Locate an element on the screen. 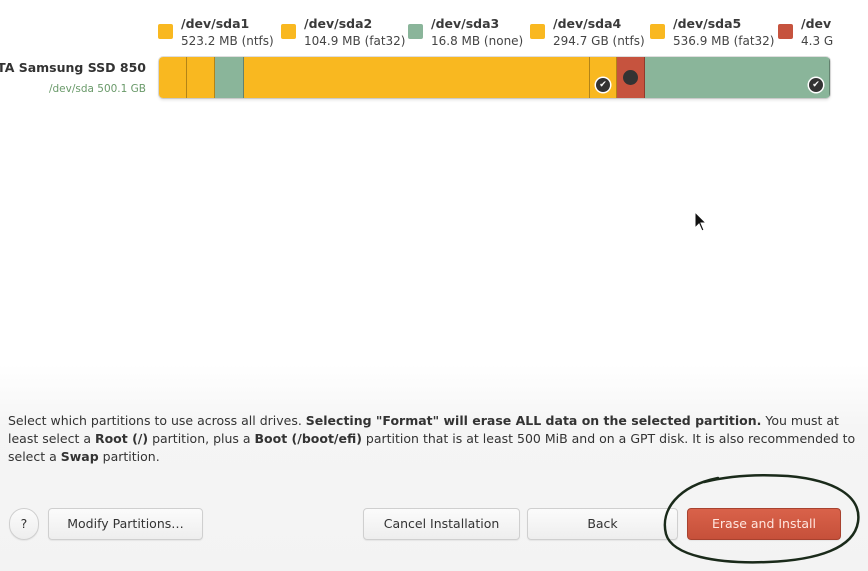 The image size is (868, 571). annotation-circle is located at coordinates (761, 519).